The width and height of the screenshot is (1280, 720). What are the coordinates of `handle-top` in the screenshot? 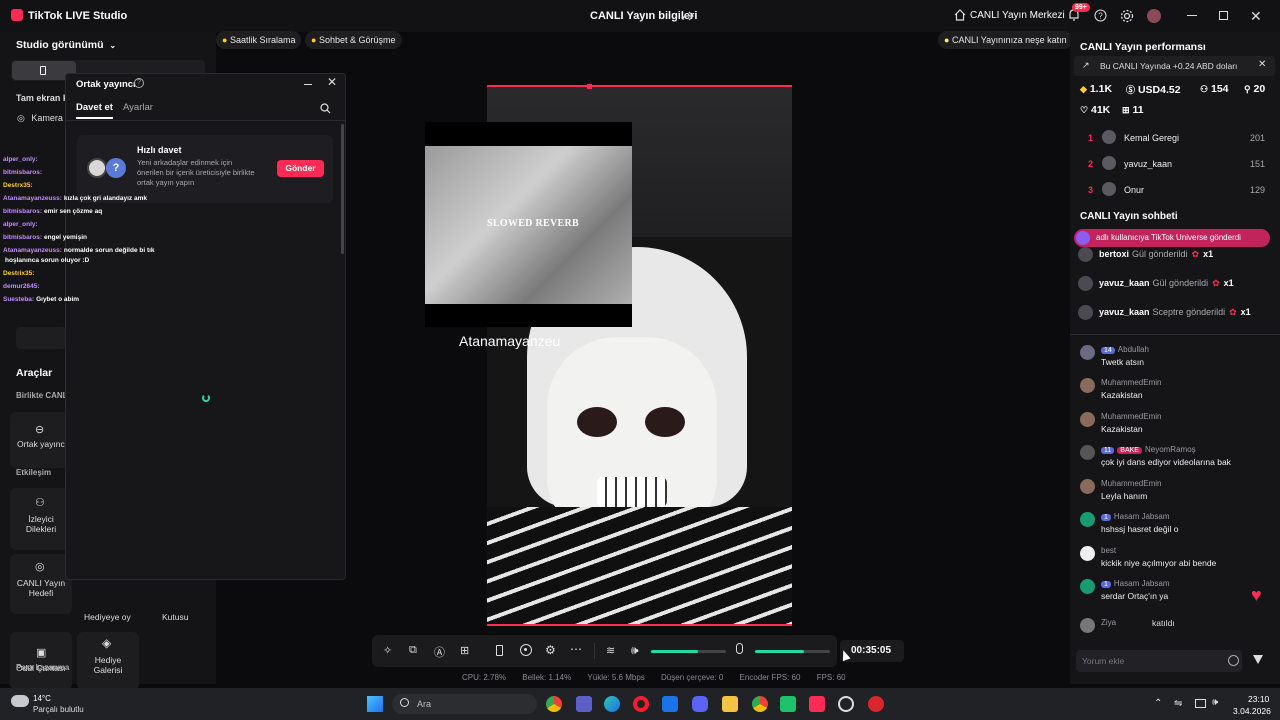 It's located at (589, 86).